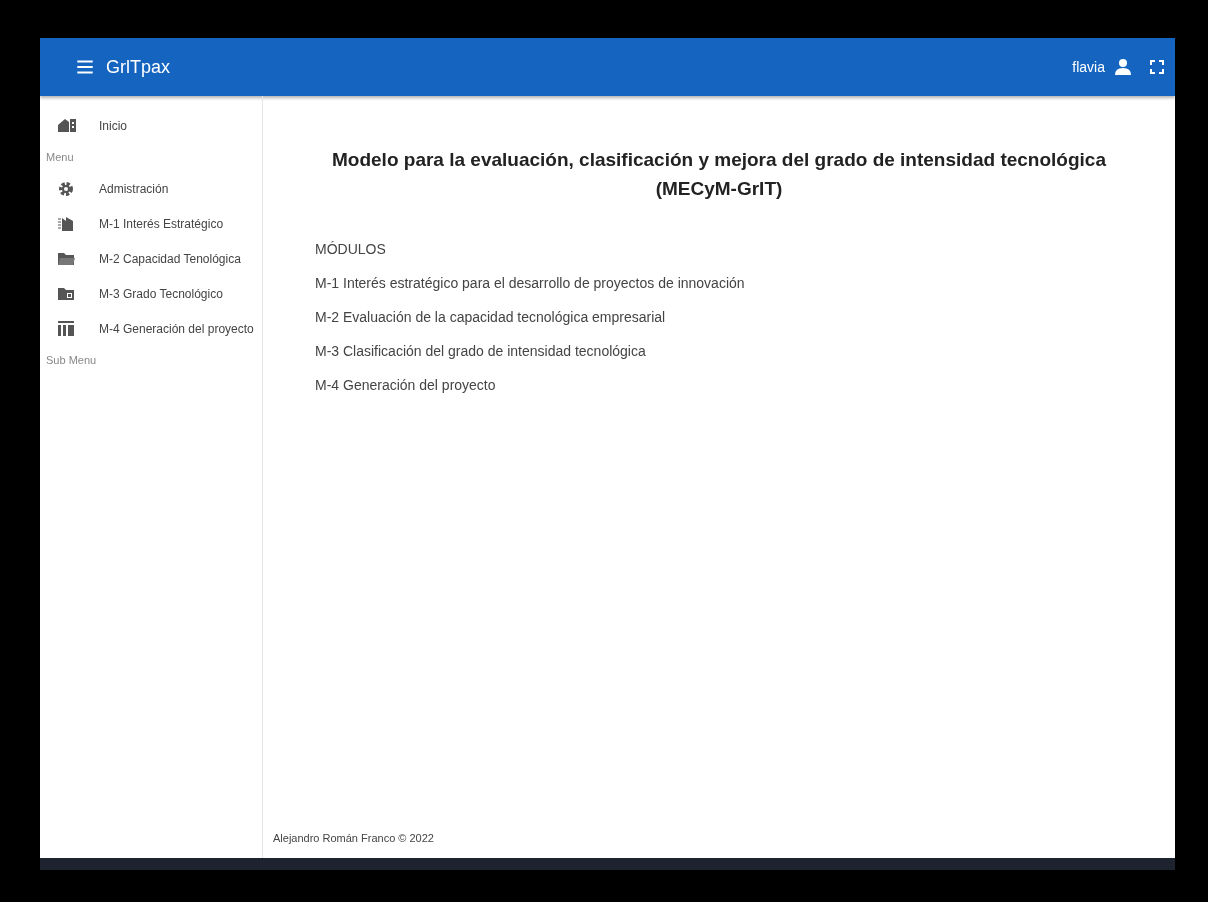  I want to click on sidebar-header: Menu, so click(60, 157).